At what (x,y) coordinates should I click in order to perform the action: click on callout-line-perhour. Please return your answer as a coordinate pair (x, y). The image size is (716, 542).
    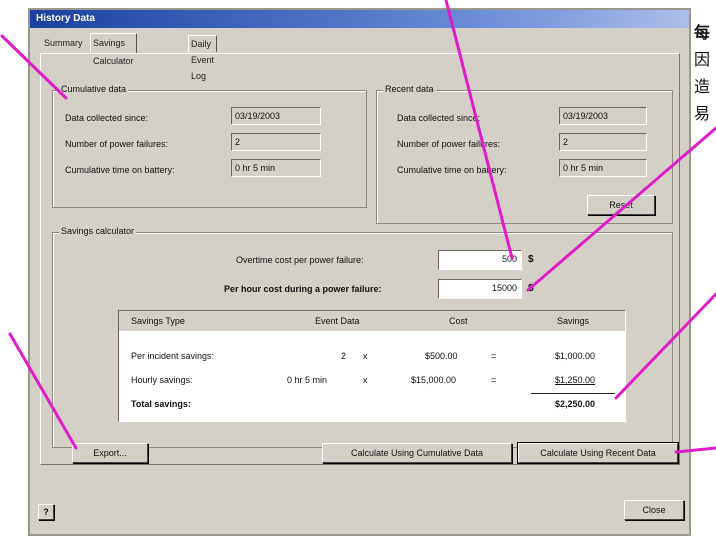
    Looking at the image, I should click on (621, 209).